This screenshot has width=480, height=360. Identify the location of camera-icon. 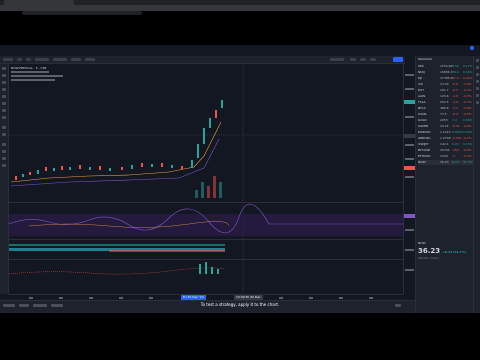
(373, 59).